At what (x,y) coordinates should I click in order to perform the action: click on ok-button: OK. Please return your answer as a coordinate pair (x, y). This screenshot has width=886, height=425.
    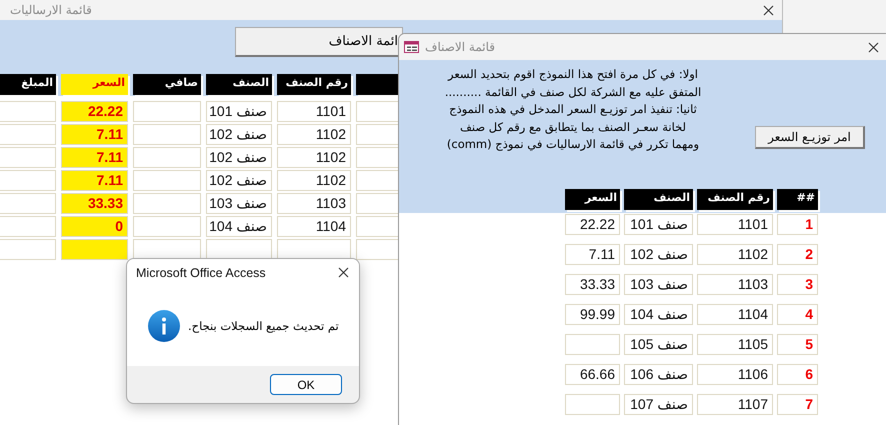
    Looking at the image, I should click on (306, 384).